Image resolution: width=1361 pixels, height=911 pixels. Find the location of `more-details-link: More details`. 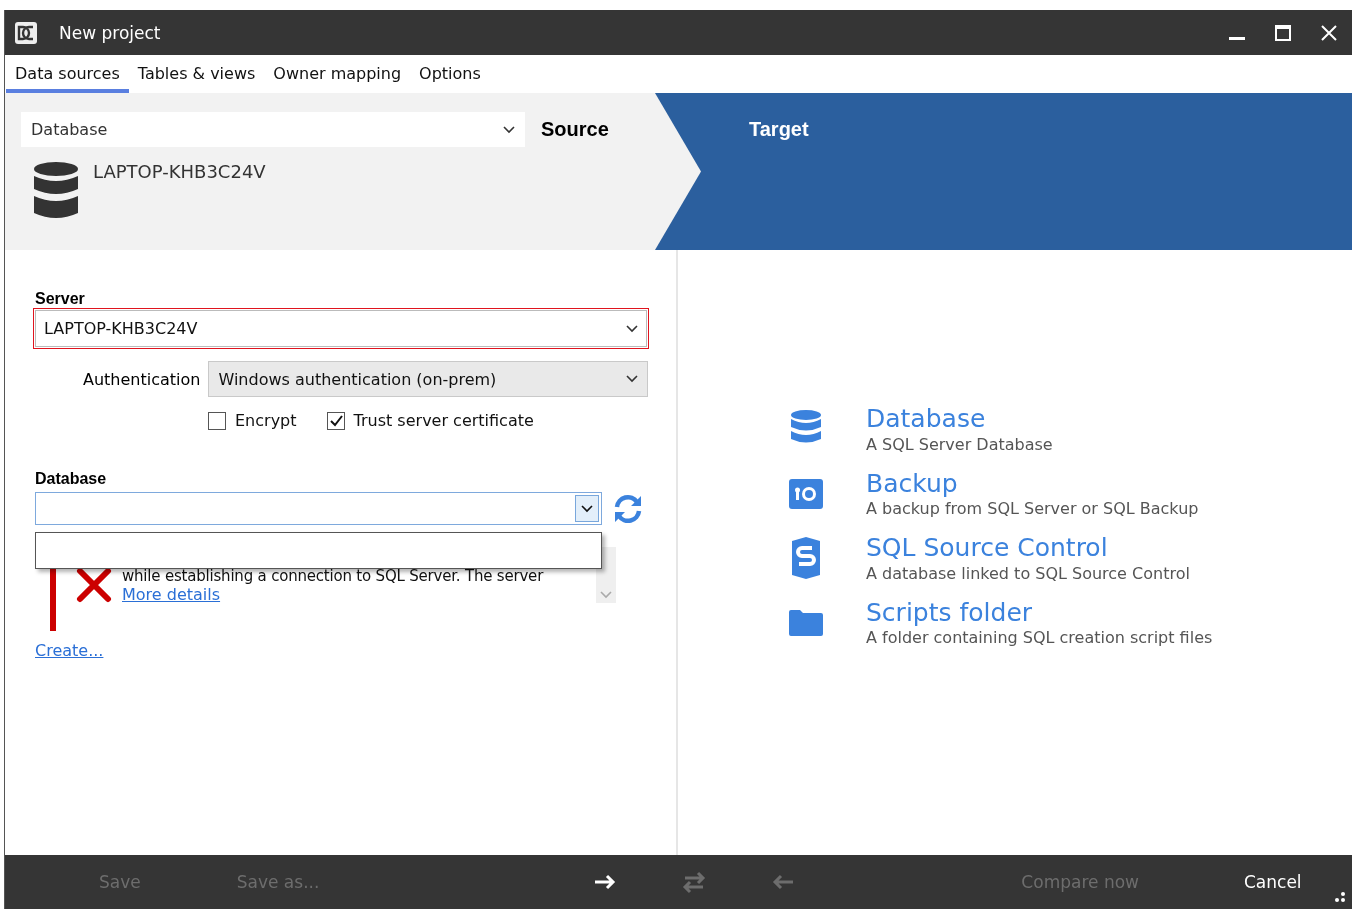

more-details-link: More details is located at coordinates (171, 594).